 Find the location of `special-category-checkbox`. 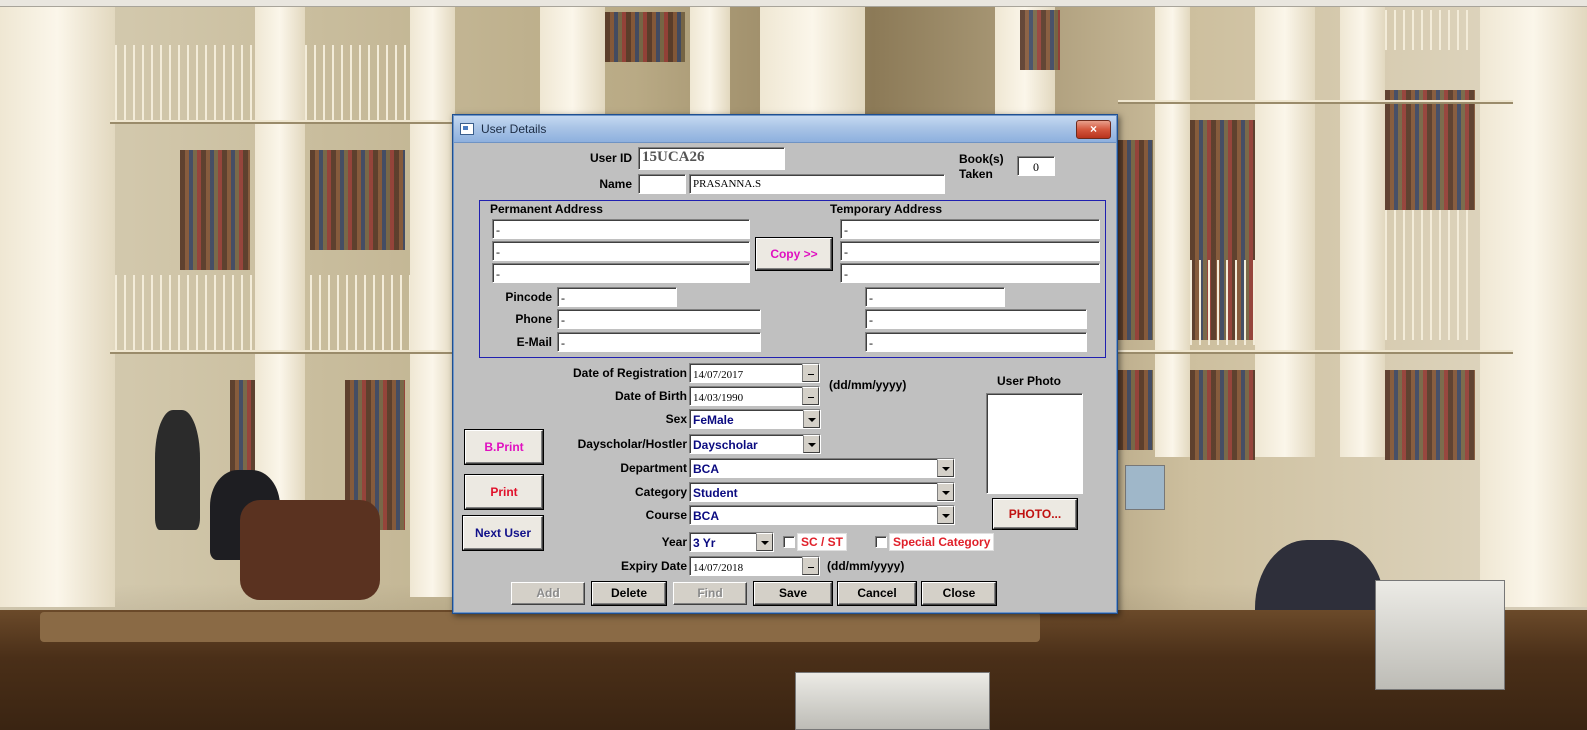

special-category-checkbox is located at coordinates (881, 542).